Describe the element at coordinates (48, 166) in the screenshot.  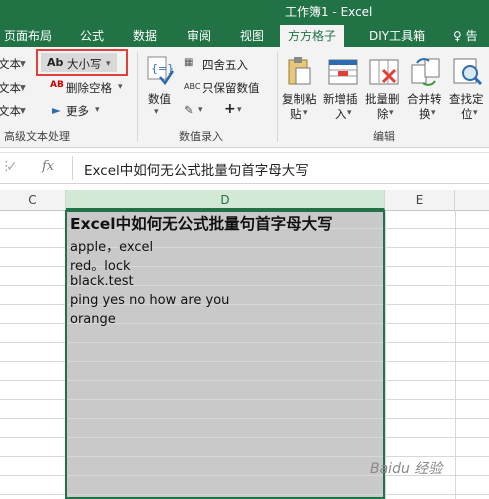
I see `fx-button: fx` at that location.